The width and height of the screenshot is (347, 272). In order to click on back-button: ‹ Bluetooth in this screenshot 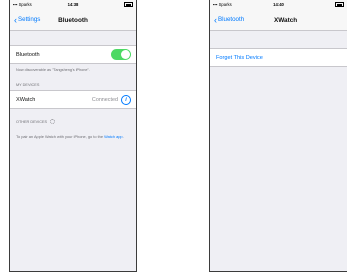, I will do `click(229, 19)`.